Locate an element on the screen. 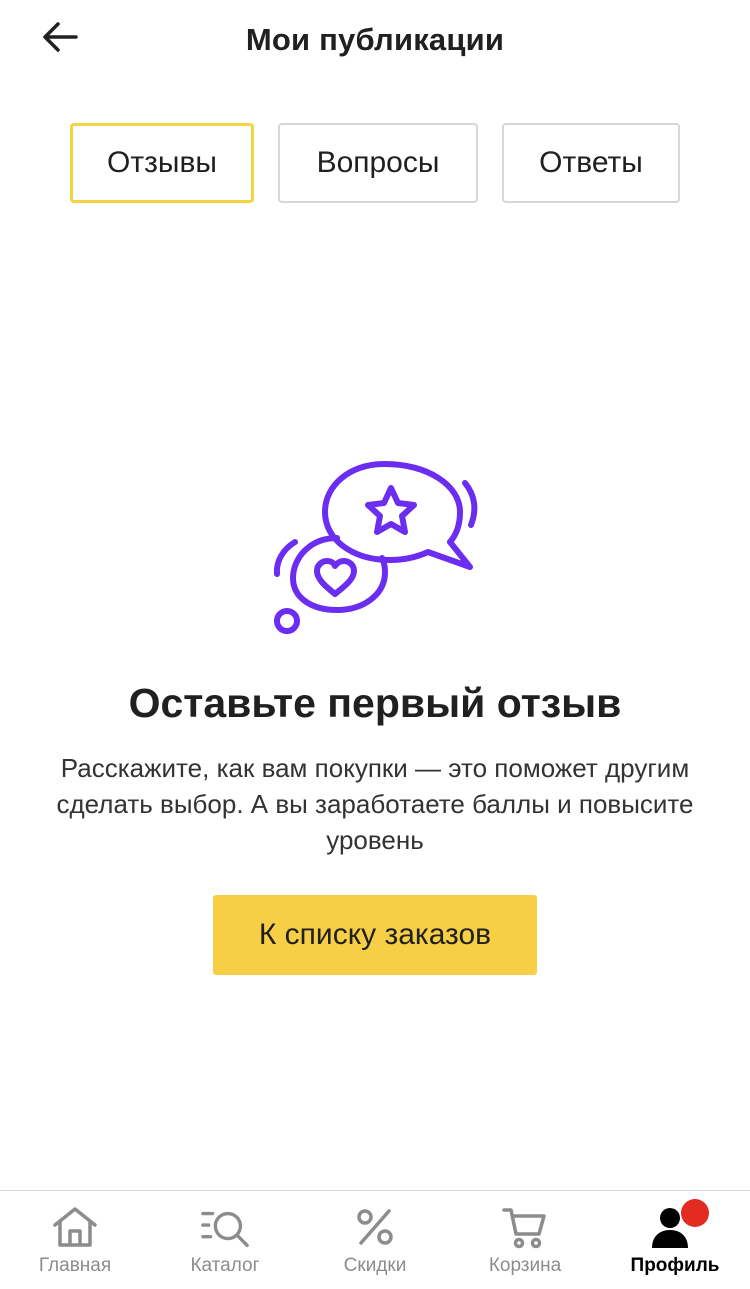 This screenshot has height=1289, width=750. home-icon is located at coordinates (75, 1227).